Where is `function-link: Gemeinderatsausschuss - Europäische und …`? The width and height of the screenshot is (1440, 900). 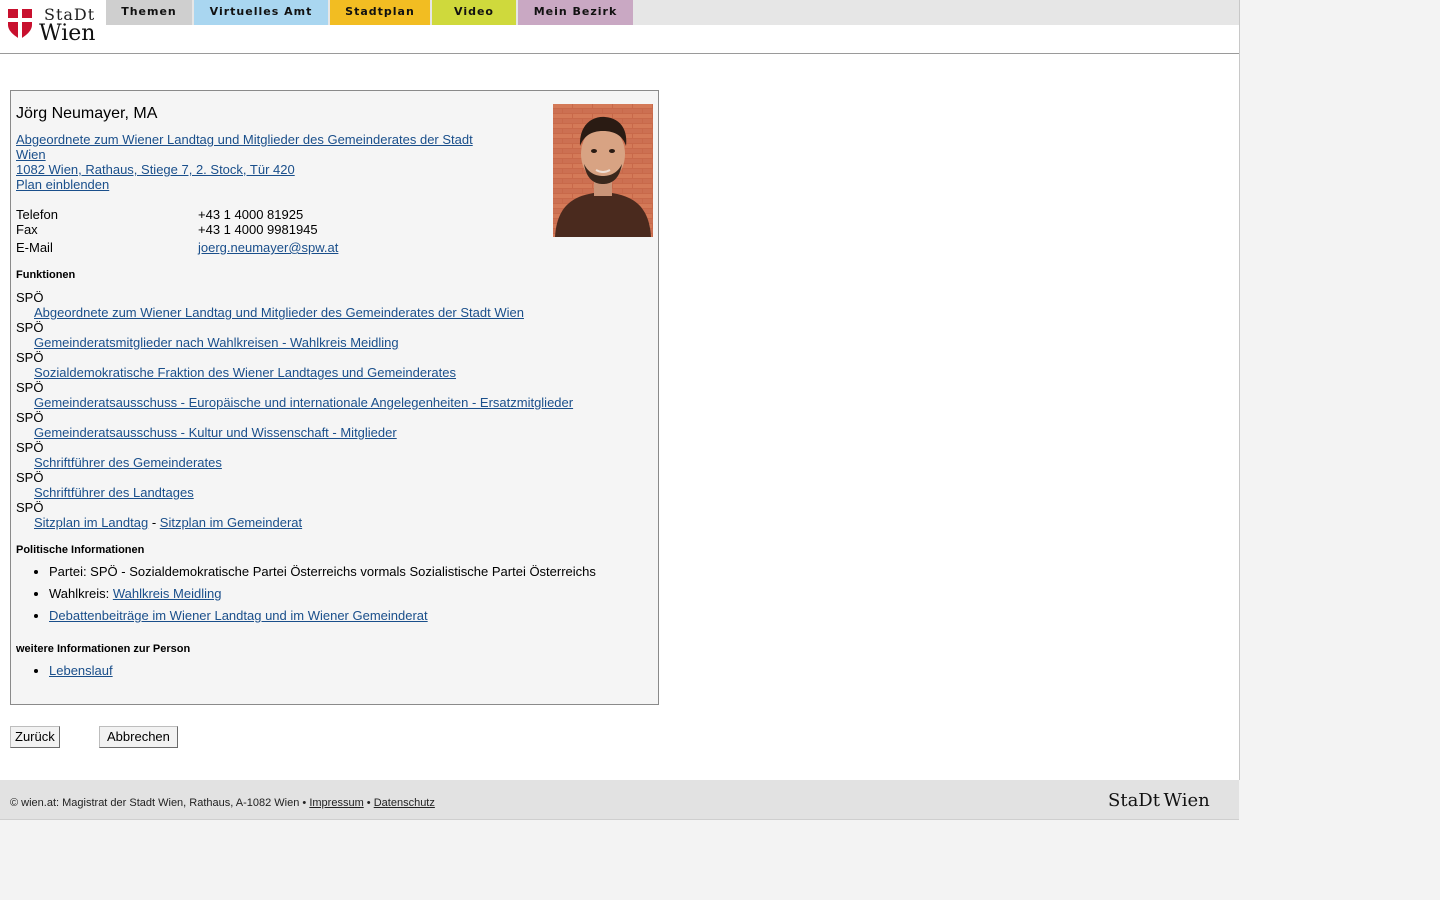
function-link: Gemeinderatsausschuss - Europäische und … is located at coordinates (303, 402).